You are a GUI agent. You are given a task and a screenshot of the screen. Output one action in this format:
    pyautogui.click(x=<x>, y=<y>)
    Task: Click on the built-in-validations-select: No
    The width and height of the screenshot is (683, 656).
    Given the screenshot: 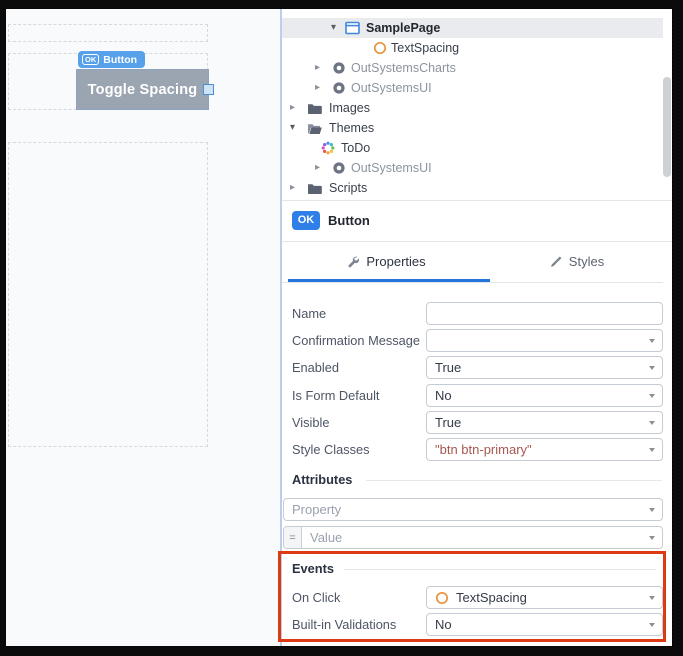 What is the action you would take?
    pyautogui.click(x=544, y=624)
    